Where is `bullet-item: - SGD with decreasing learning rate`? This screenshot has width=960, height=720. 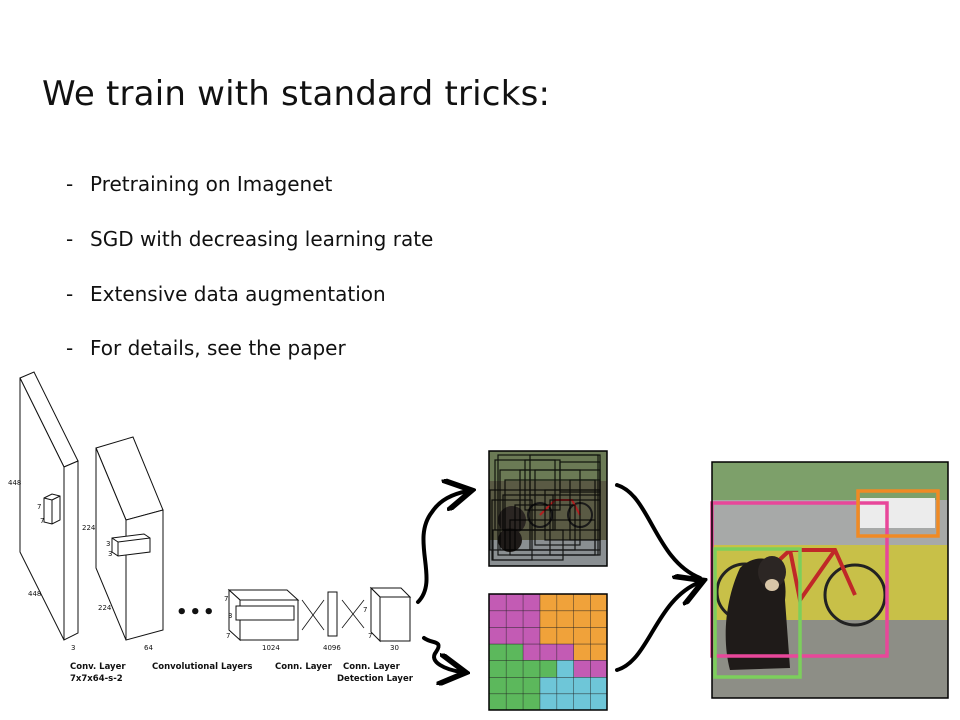 bullet-item: - SGD with decreasing learning rate is located at coordinates (249, 239).